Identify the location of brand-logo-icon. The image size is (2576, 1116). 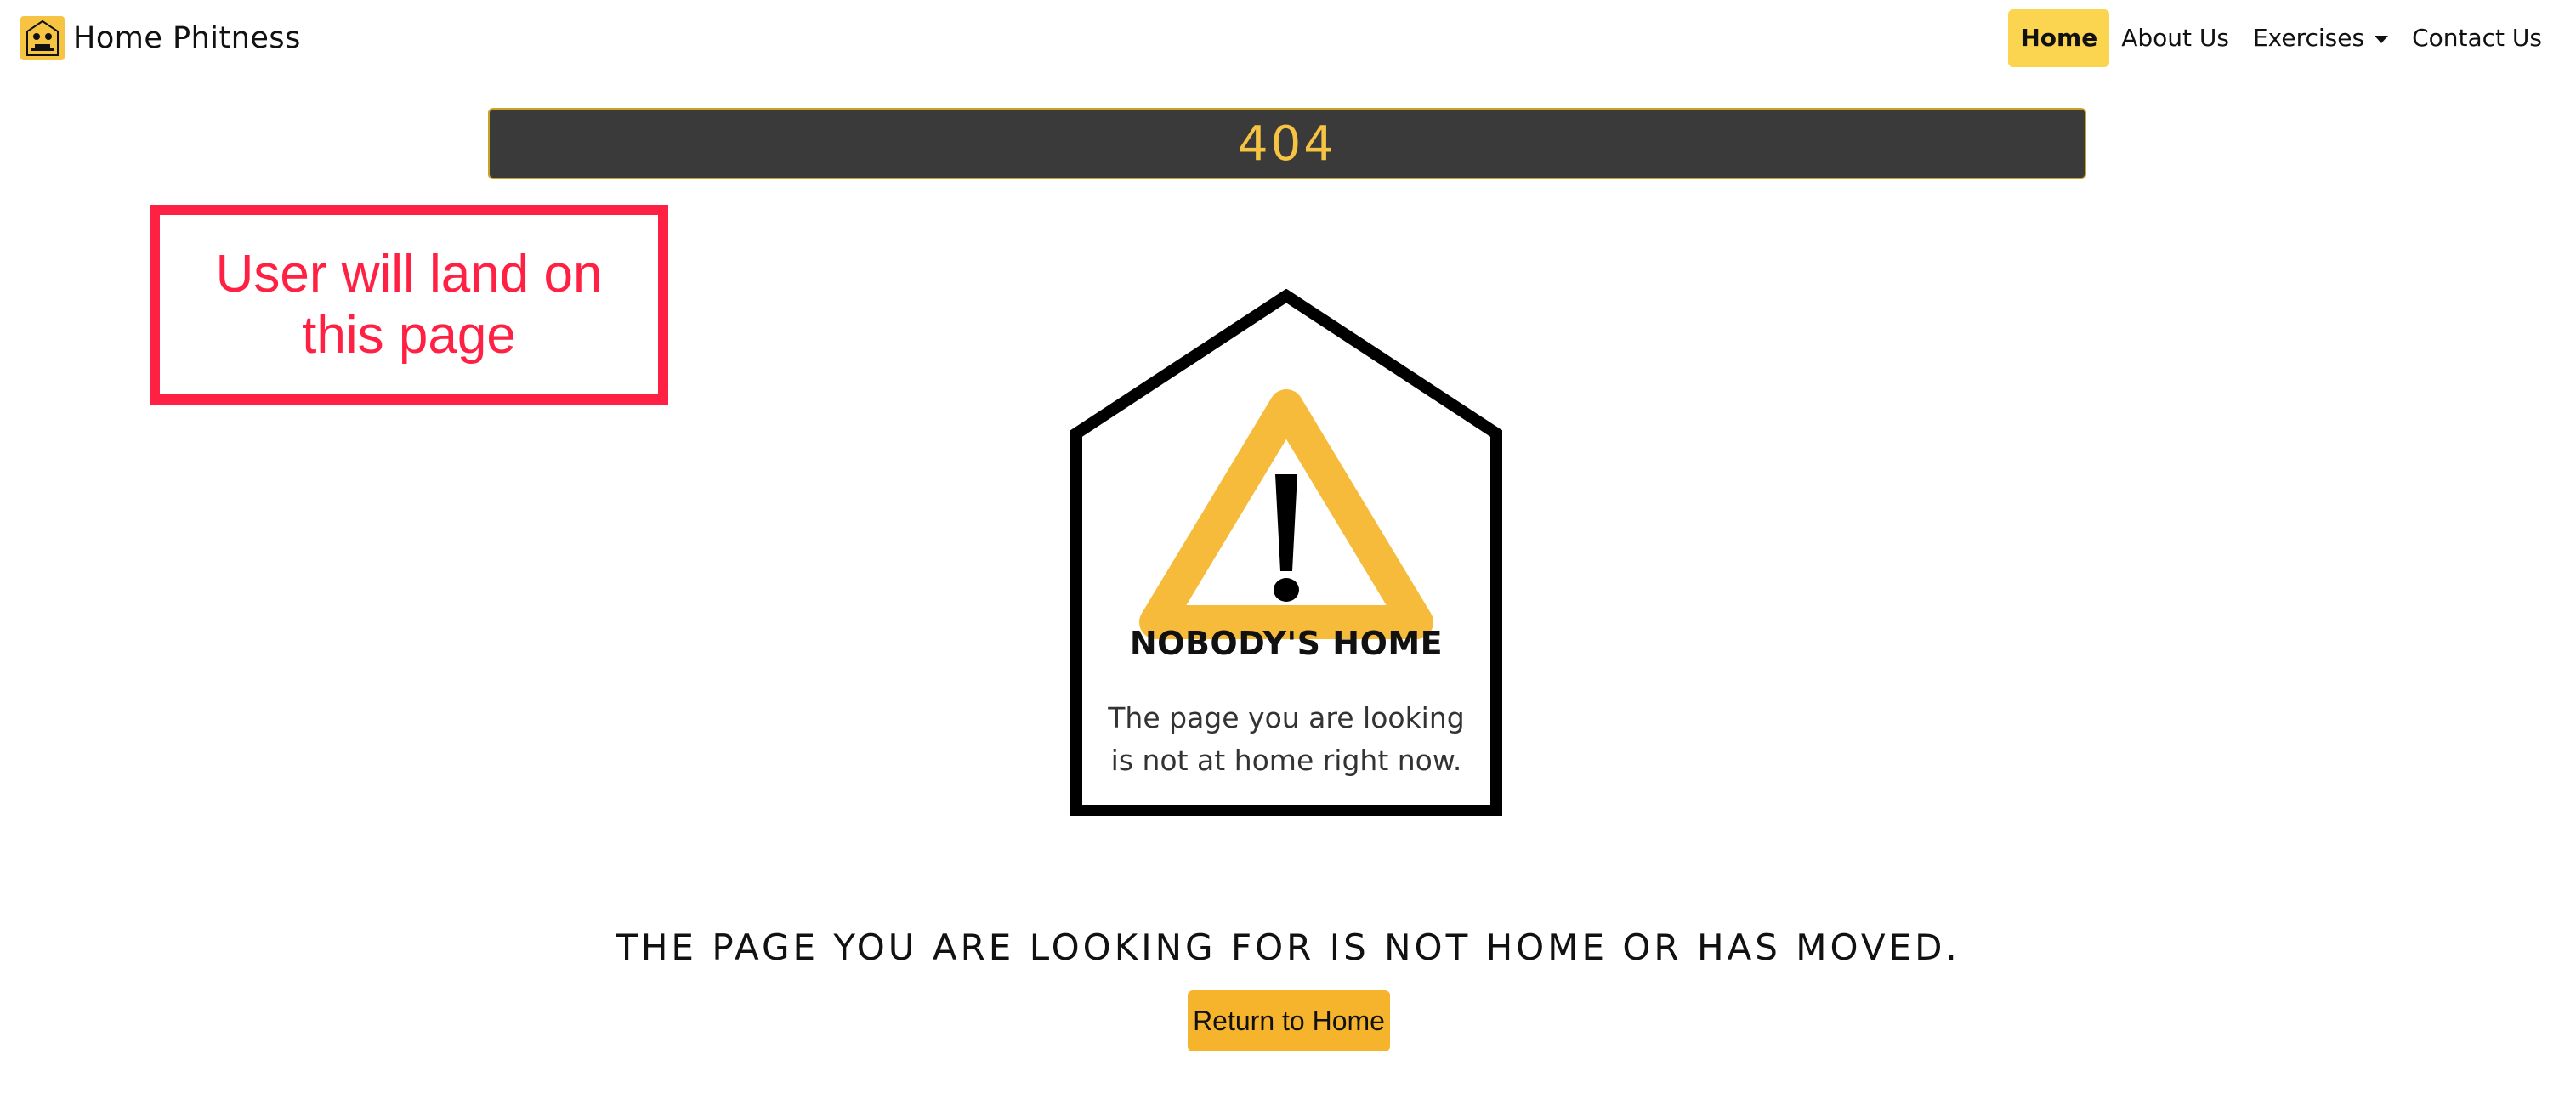
(42, 38).